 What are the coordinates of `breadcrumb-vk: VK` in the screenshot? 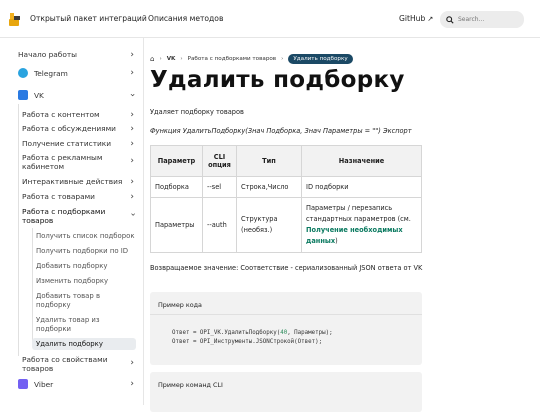 It's located at (171, 59).